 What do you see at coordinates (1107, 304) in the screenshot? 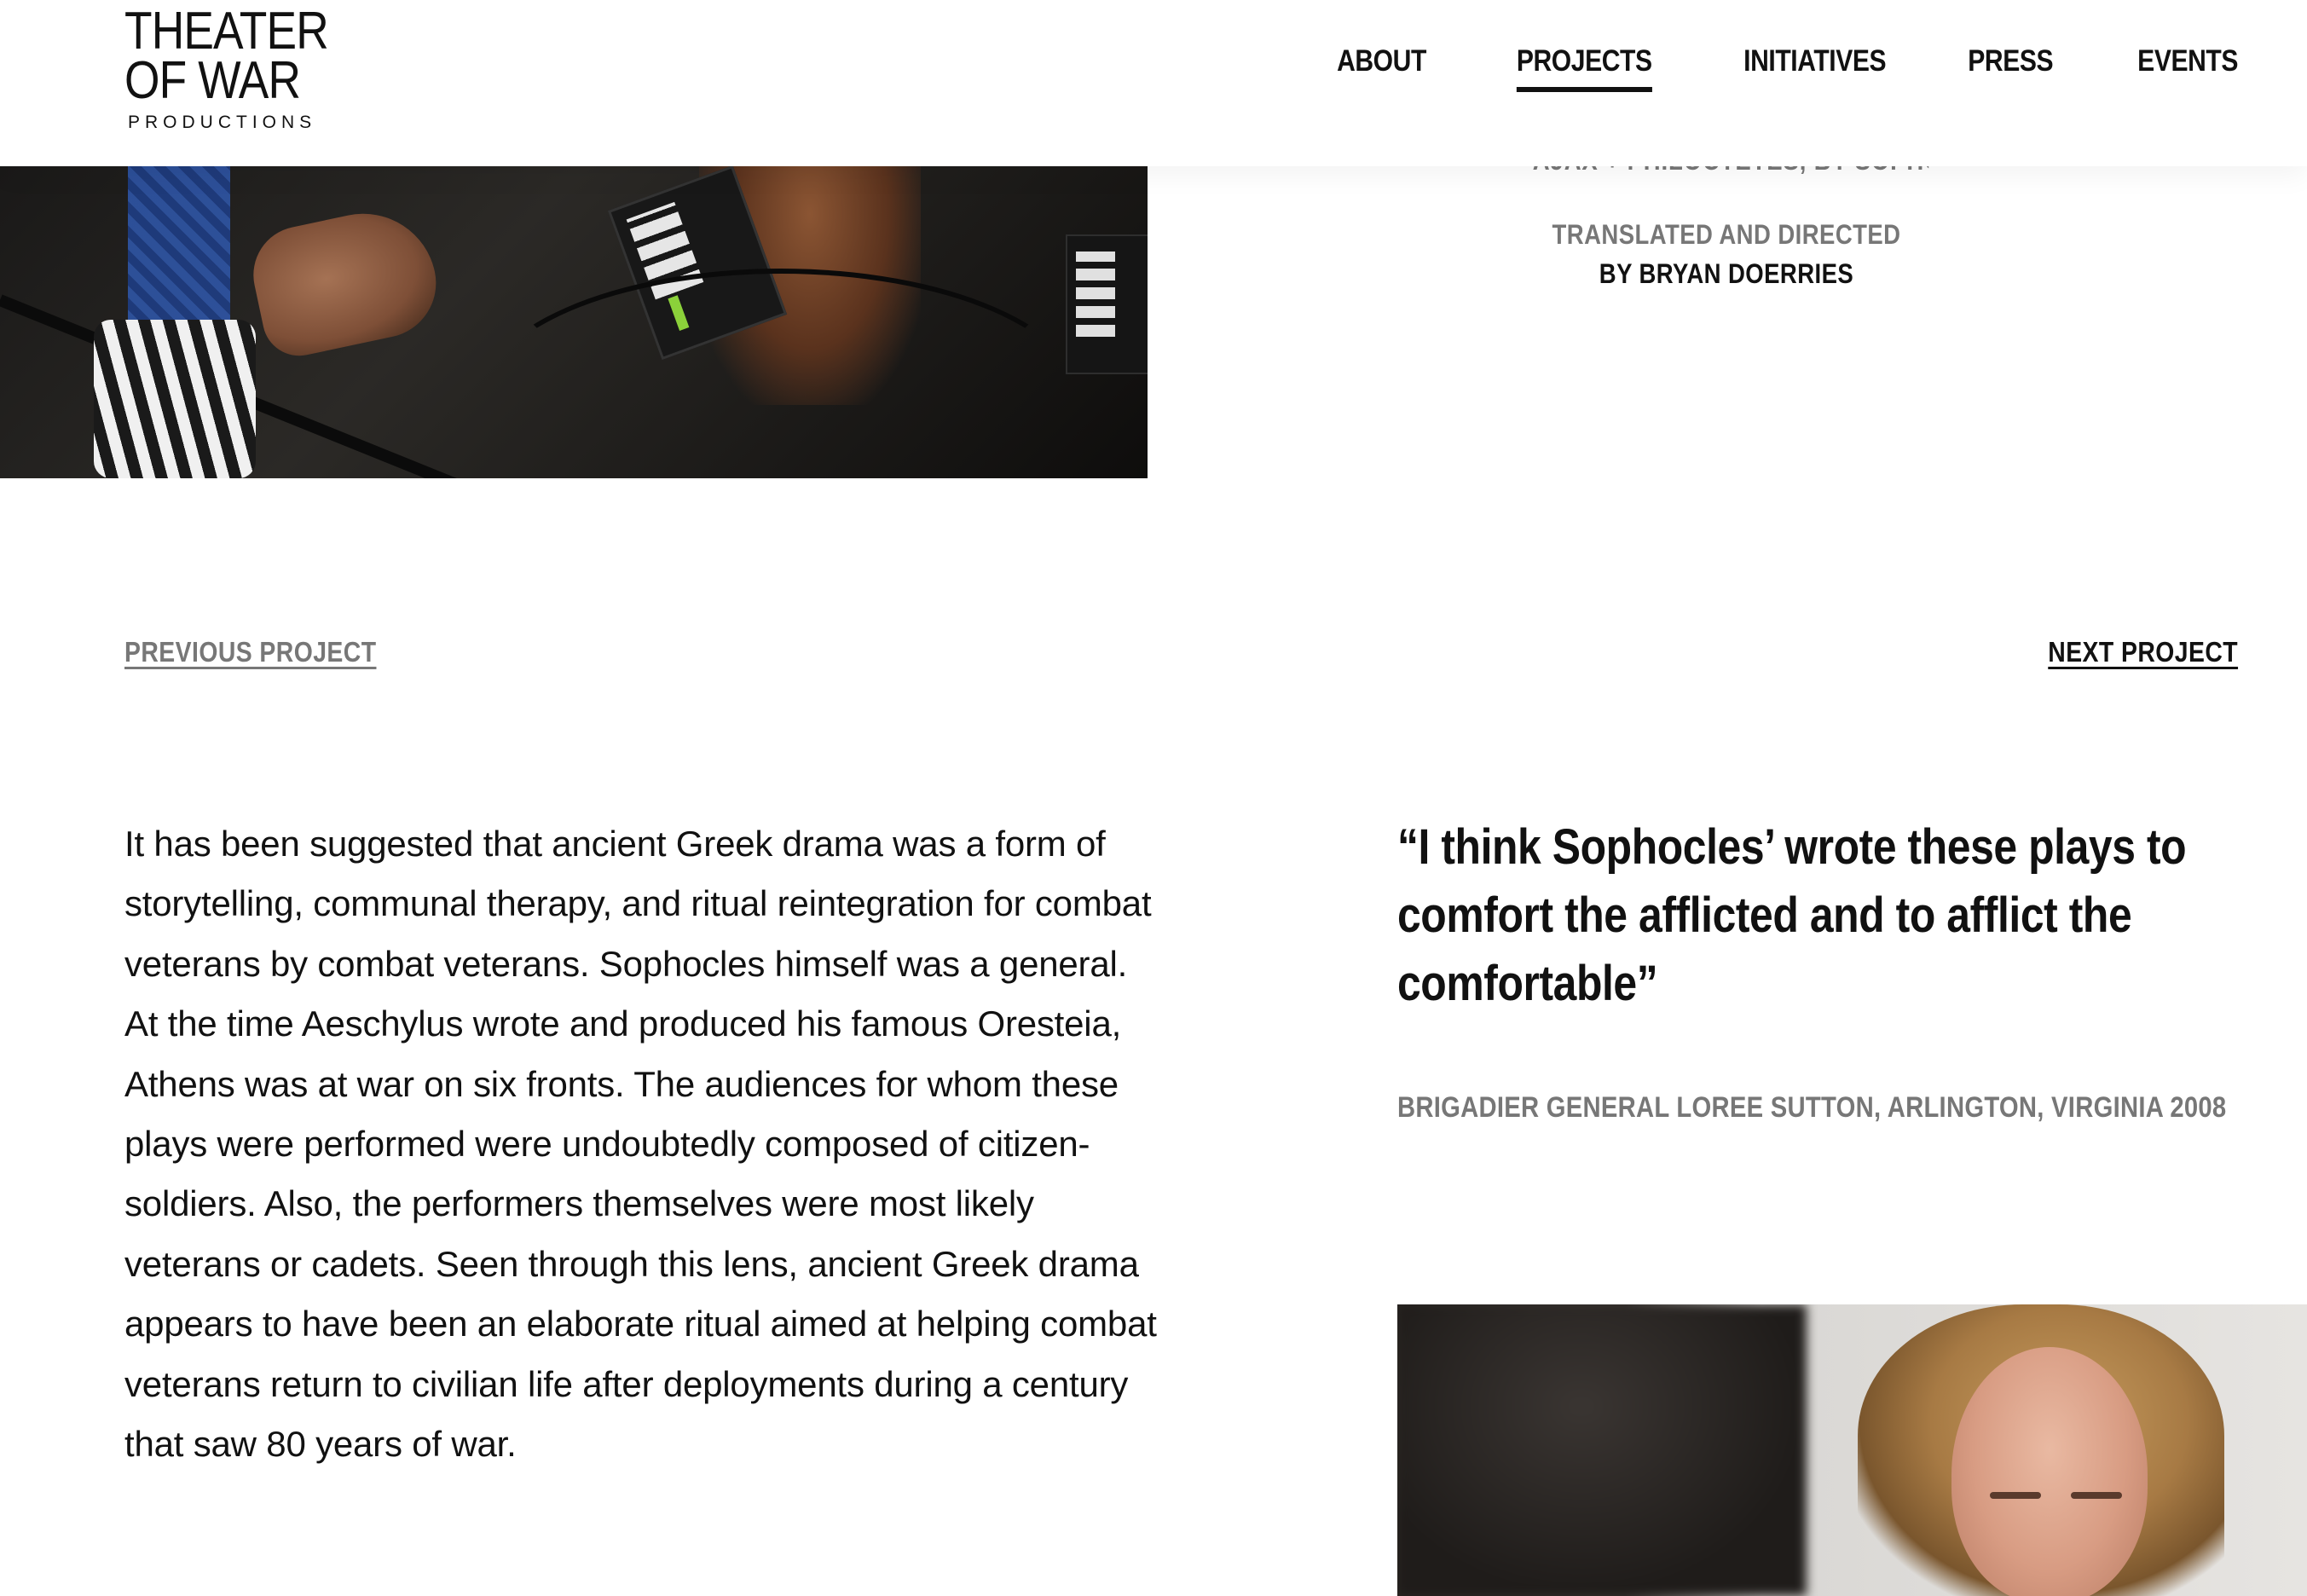
I see `microphone-flag-secondary` at bounding box center [1107, 304].